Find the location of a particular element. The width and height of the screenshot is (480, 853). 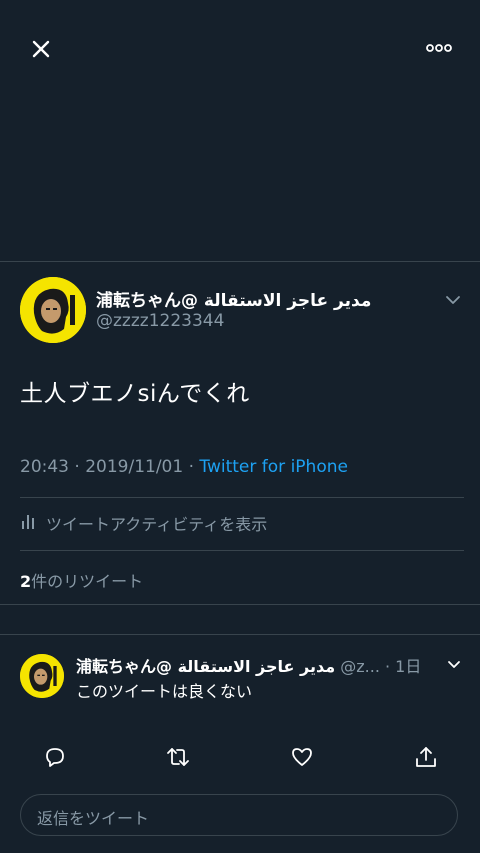

retweet-label: 件のリツイート is located at coordinates (87, 581).